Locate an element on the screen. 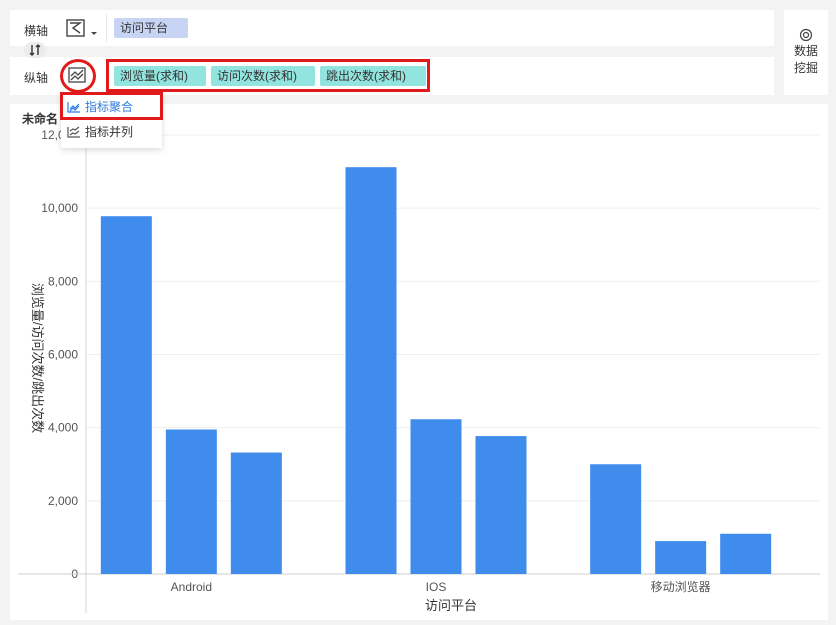 This screenshot has width=836, height=625. chart-title: 未命名 is located at coordinates (40, 119).